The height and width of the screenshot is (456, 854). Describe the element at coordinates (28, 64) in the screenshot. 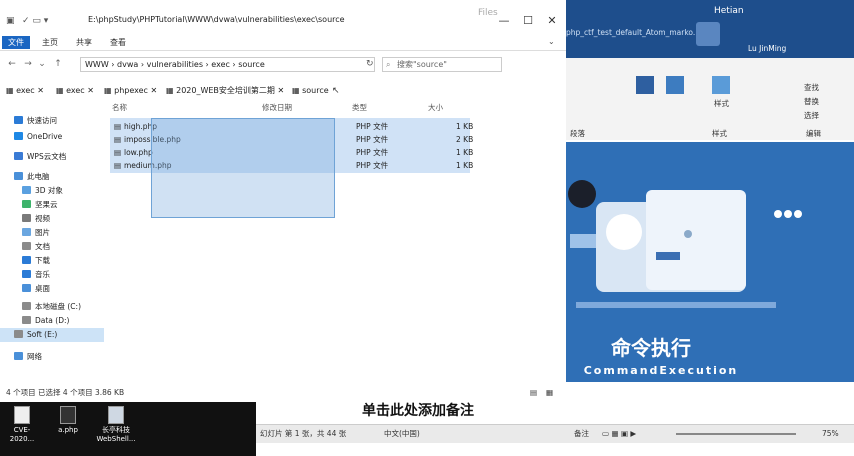

I see `forward-icon: →` at that location.